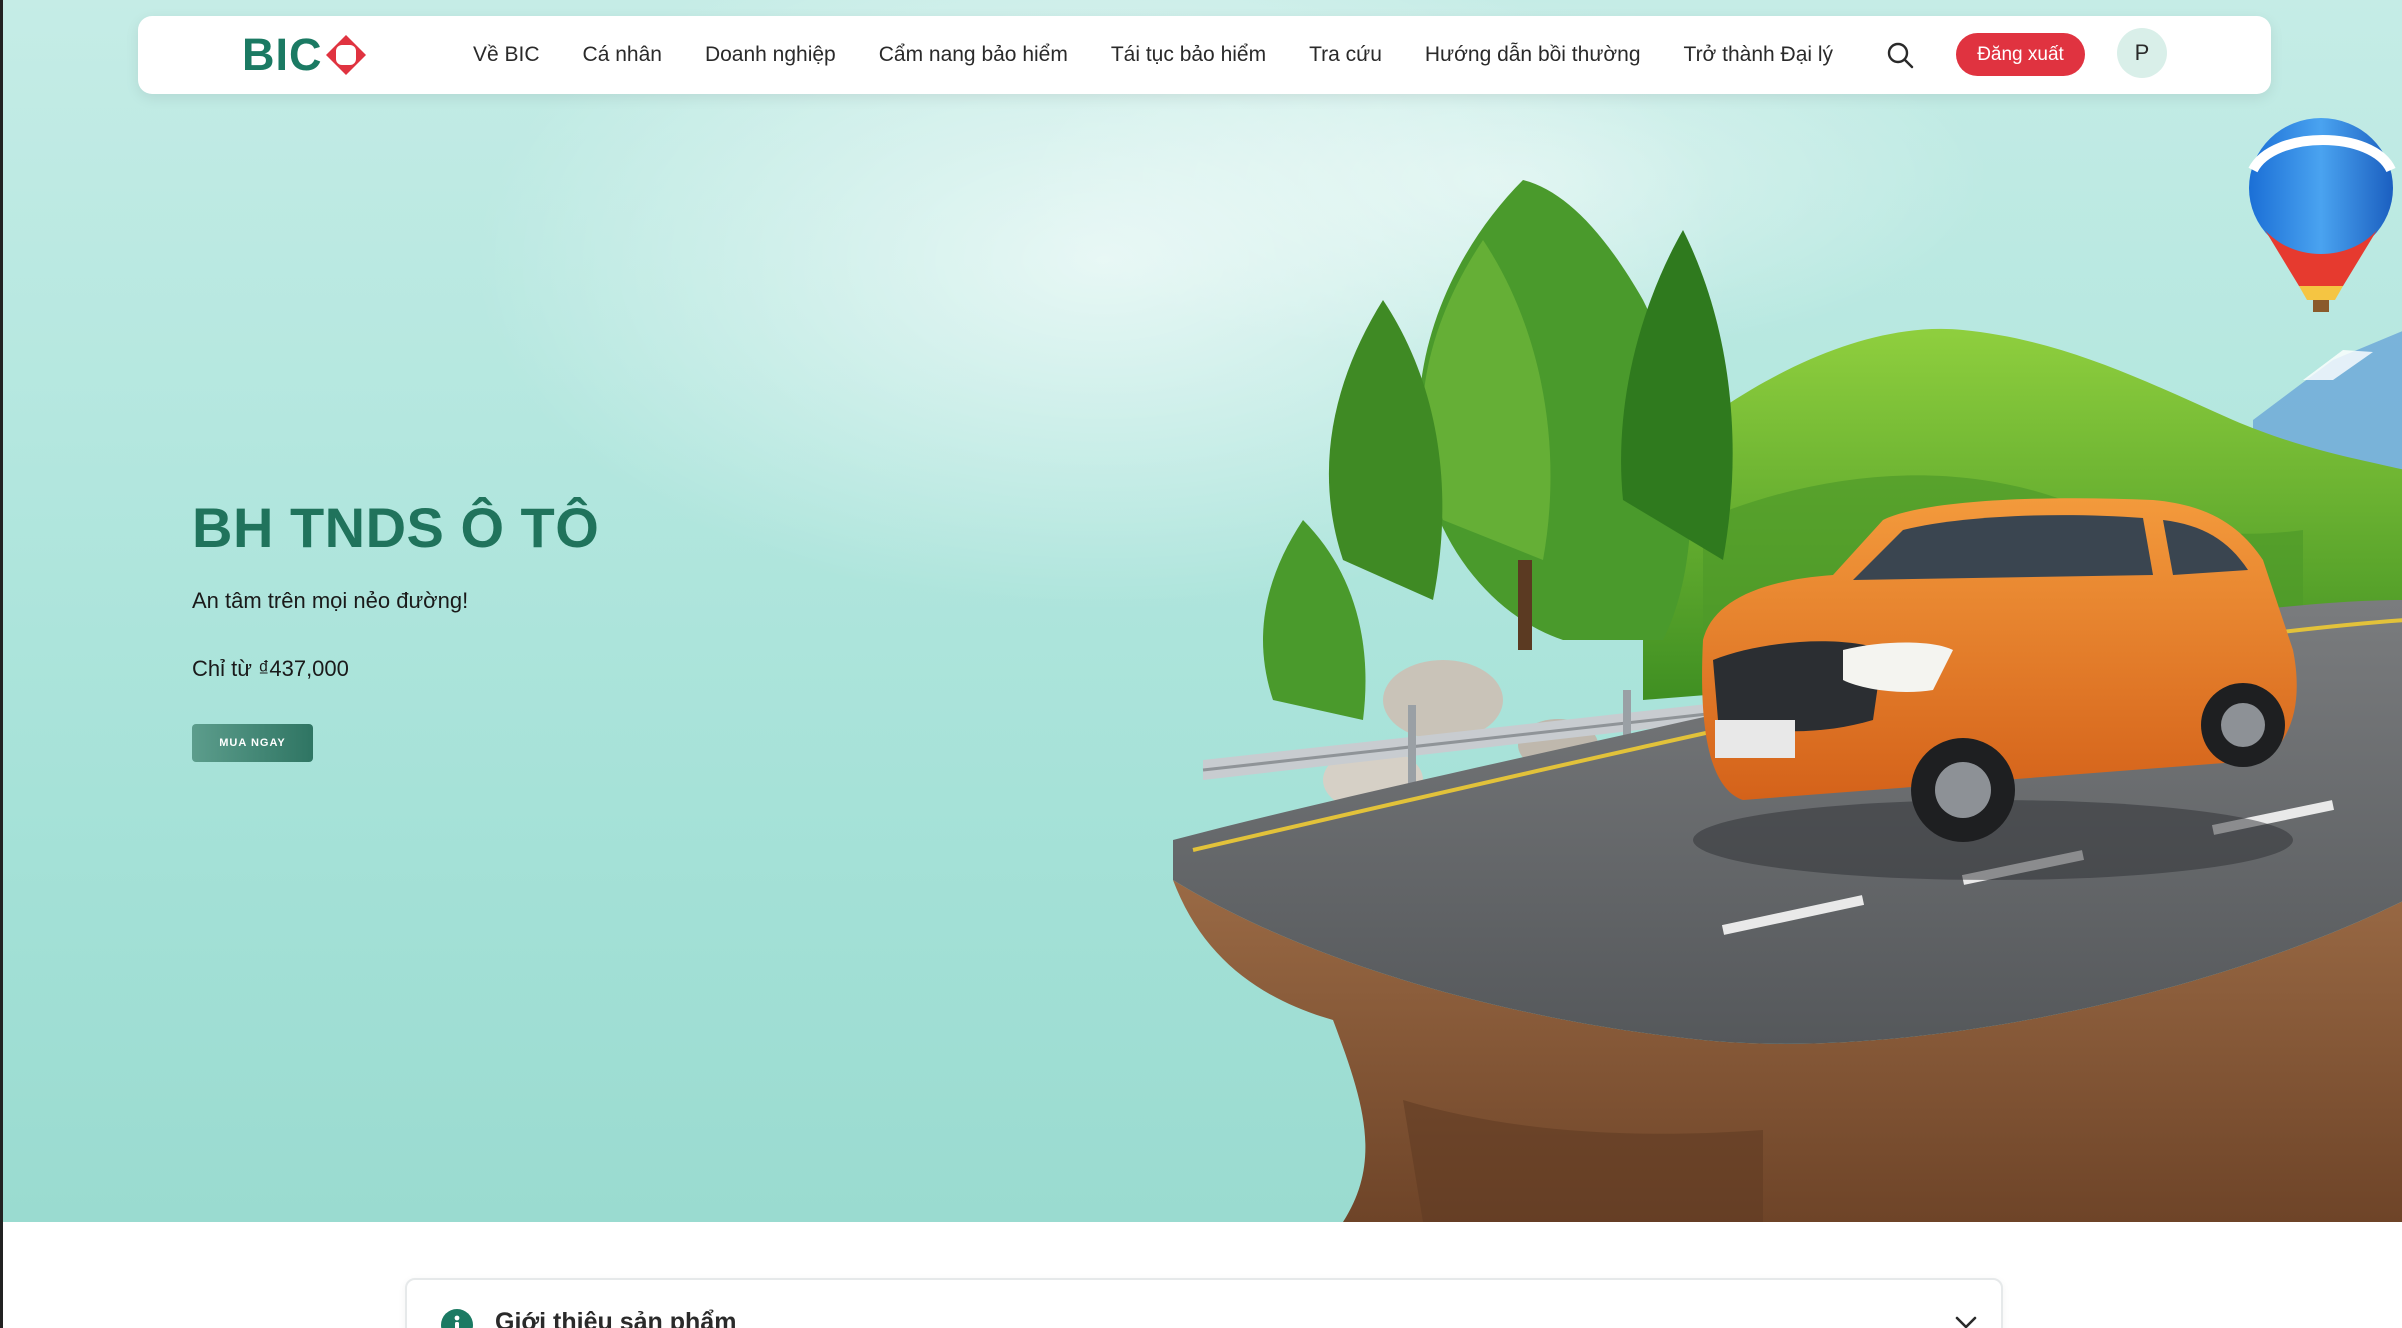 This screenshot has width=2402, height=1328. What do you see at coordinates (622, 55) in the screenshot?
I see `nav-item-ca-nhan: Cá nhân` at bounding box center [622, 55].